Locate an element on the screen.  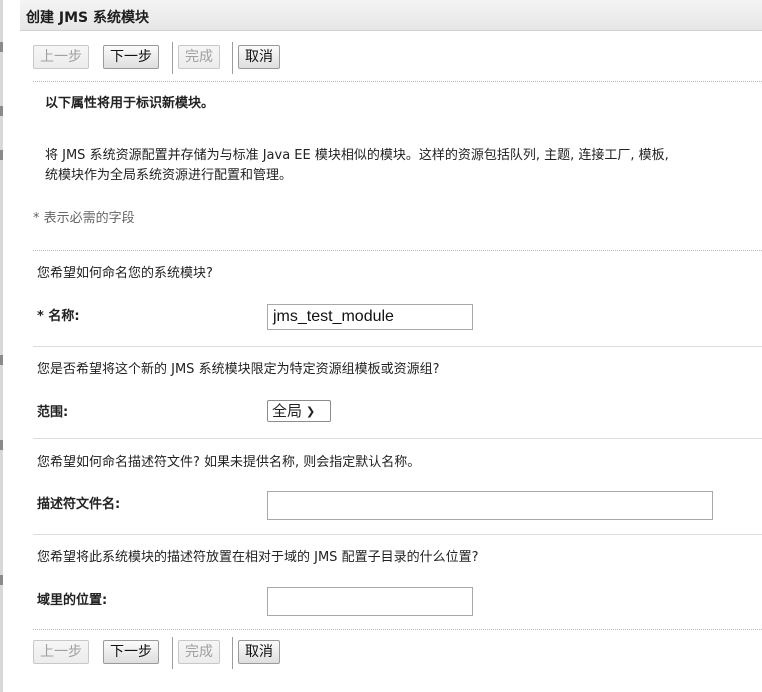
scope-select: 全局 ❯ is located at coordinates (299, 411).